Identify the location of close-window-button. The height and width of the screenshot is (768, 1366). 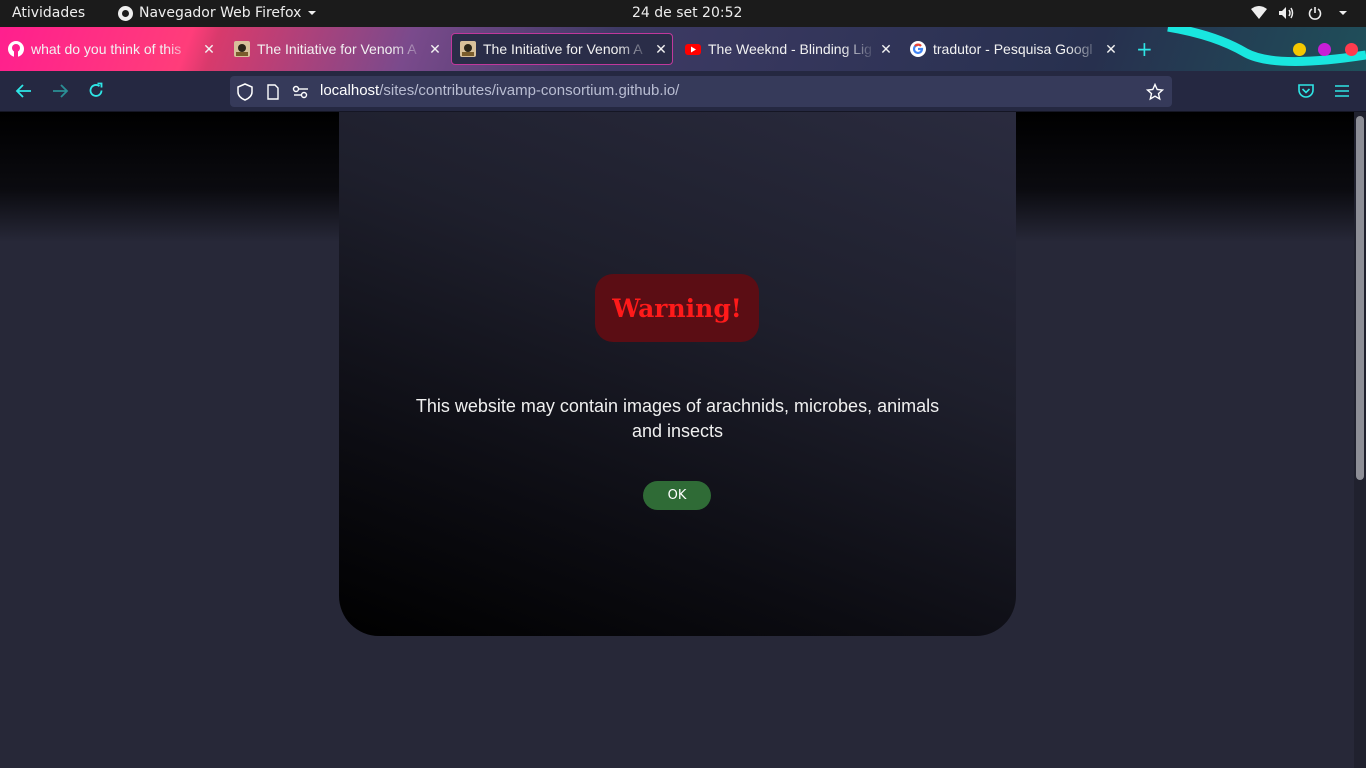
(1351, 49).